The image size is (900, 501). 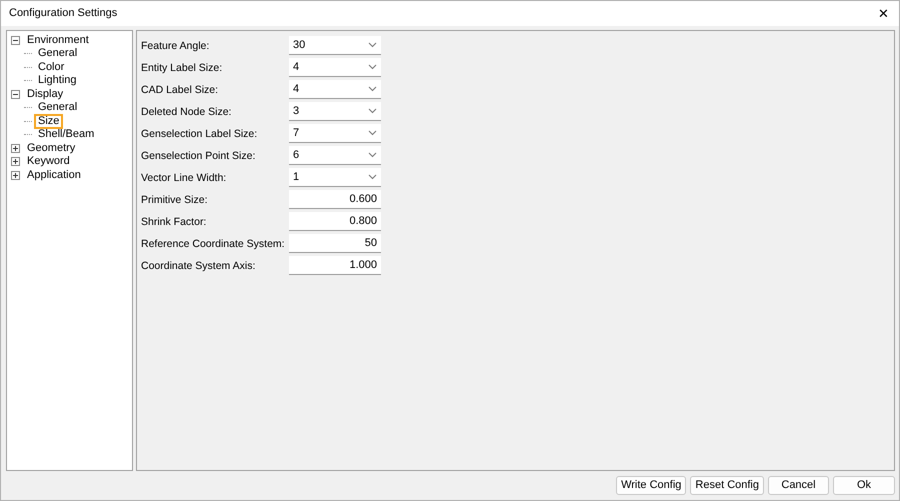 What do you see at coordinates (186, 112) in the screenshot?
I see `setting-label: Deleted Node Size:` at bounding box center [186, 112].